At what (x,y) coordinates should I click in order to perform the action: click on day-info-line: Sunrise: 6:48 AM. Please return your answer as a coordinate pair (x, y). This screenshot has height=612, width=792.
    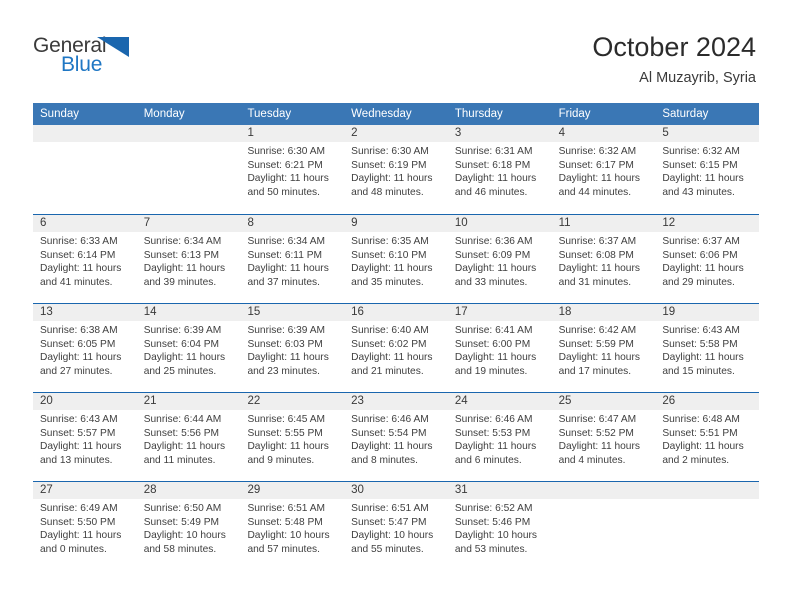
    Looking at the image, I should click on (701, 419).